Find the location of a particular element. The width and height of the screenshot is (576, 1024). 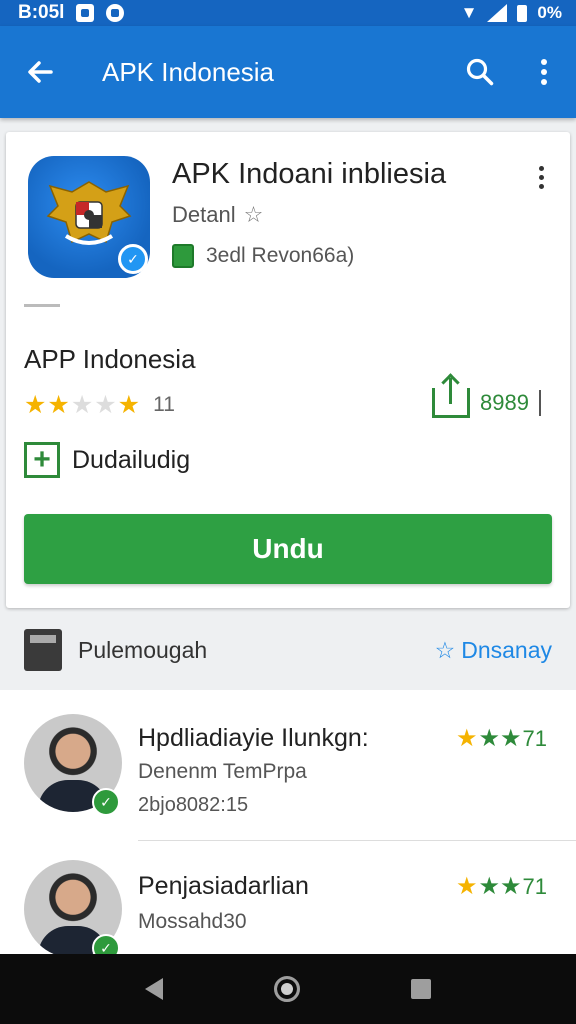

home-nav-icon is located at coordinates (286, 989).